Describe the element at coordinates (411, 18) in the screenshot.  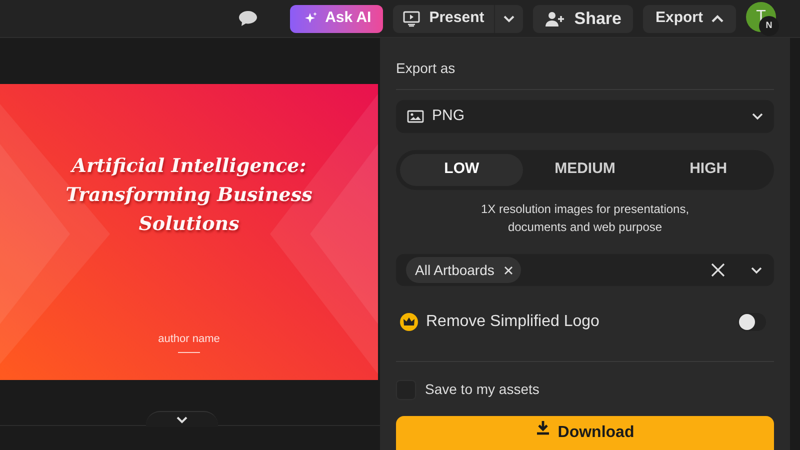
I see `presentation-icon` at that location.